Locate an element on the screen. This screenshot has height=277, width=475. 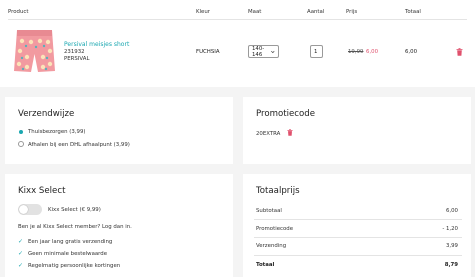
size-select: 140-146 is located at coordinates (263, 51).